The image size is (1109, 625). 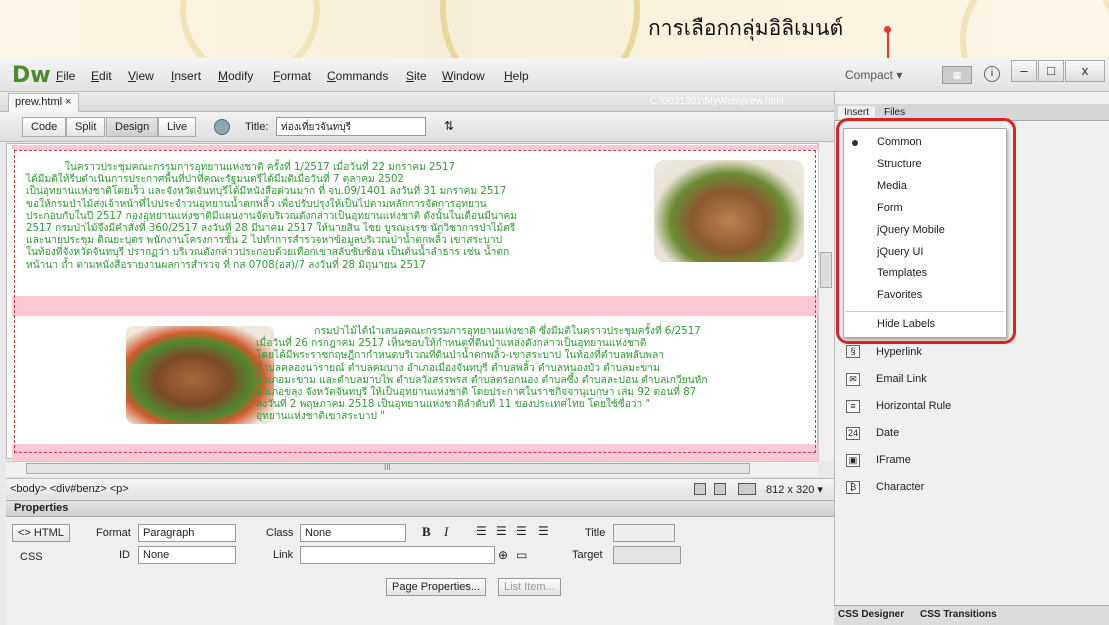 I want to click on title-label: Title:, so click(x=257, y=127).